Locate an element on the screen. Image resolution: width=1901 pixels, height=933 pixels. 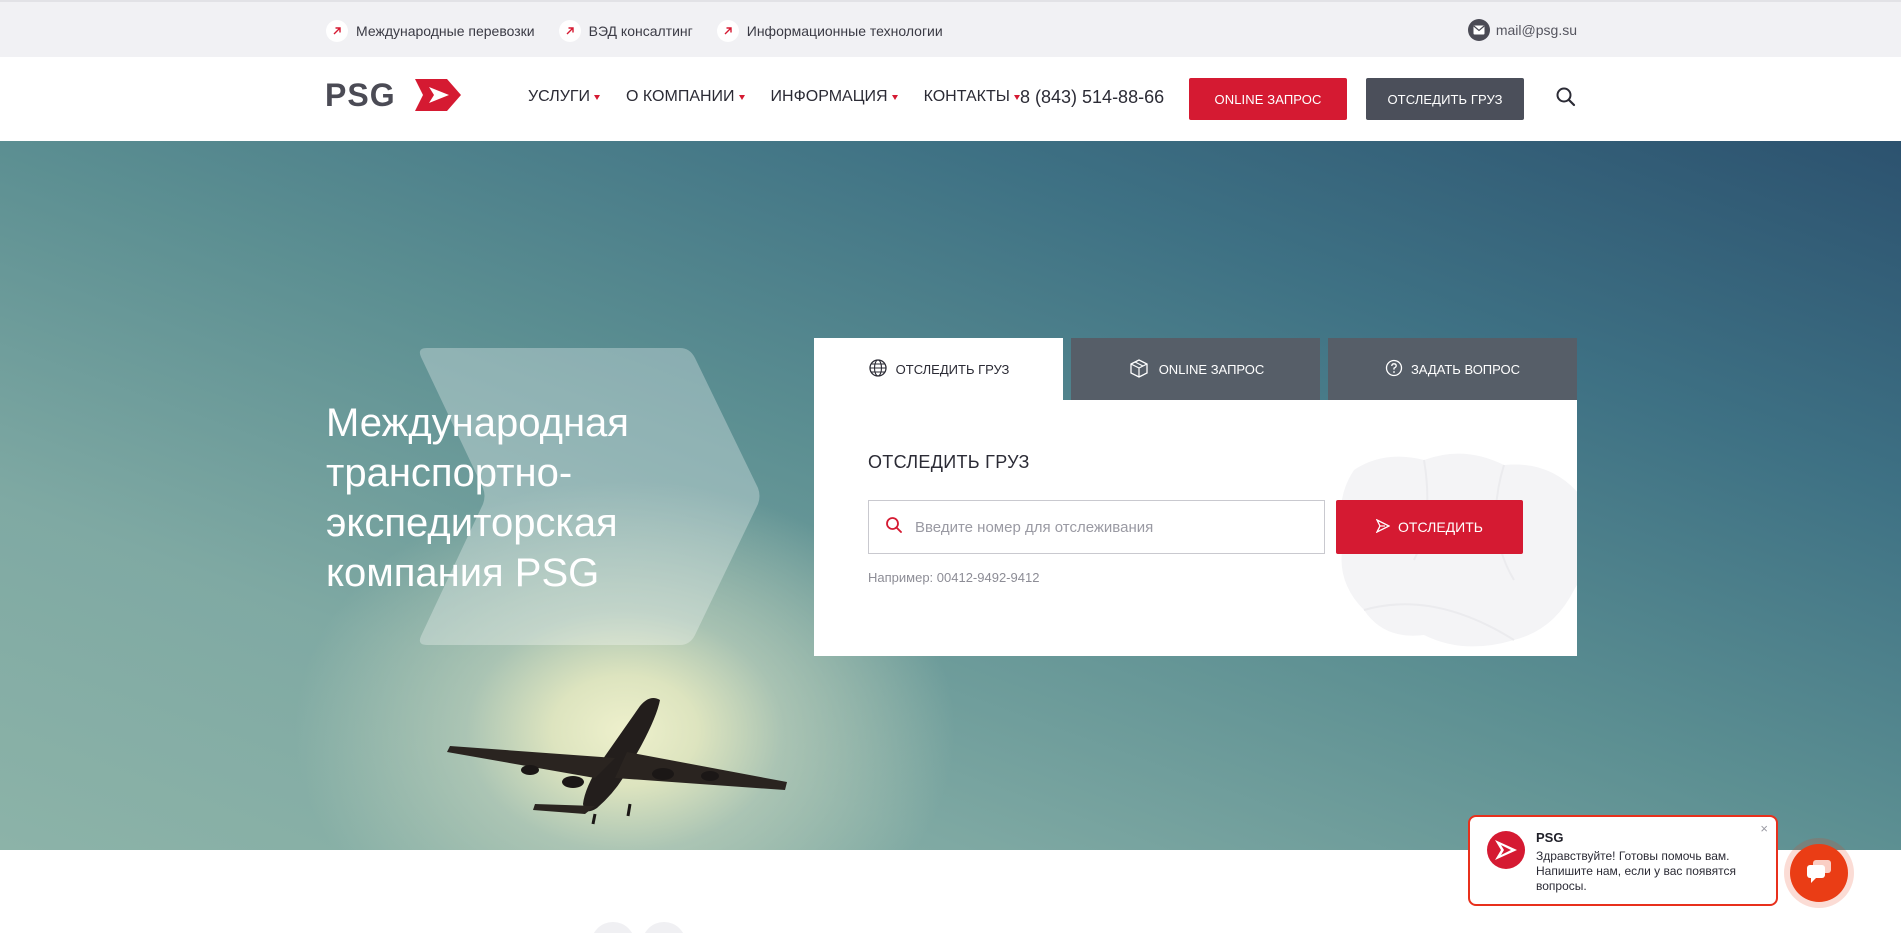
chat-launcher-button is located at coordinates (1819, 873).